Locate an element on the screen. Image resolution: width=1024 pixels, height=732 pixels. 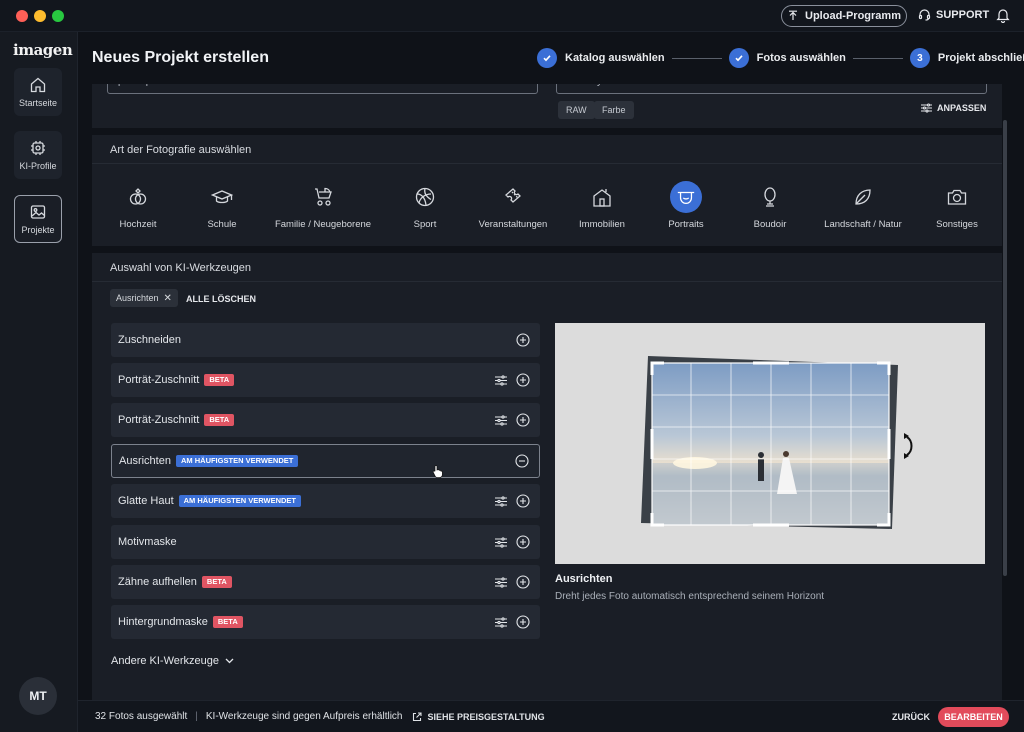
category-sonstiges: Sonstiges is located at coordinates (954, 205).